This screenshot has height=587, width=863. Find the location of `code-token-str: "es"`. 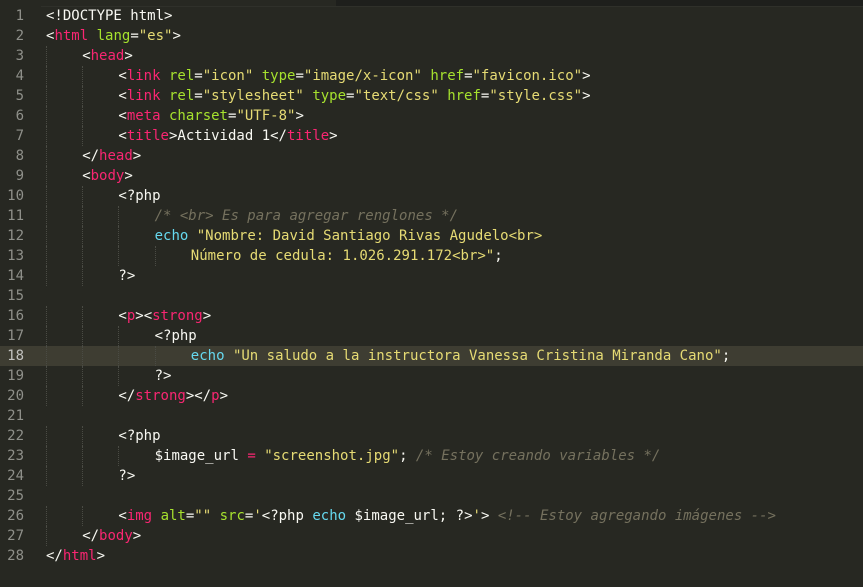

code-token-str: "es" is located at coordinates (155, 36).